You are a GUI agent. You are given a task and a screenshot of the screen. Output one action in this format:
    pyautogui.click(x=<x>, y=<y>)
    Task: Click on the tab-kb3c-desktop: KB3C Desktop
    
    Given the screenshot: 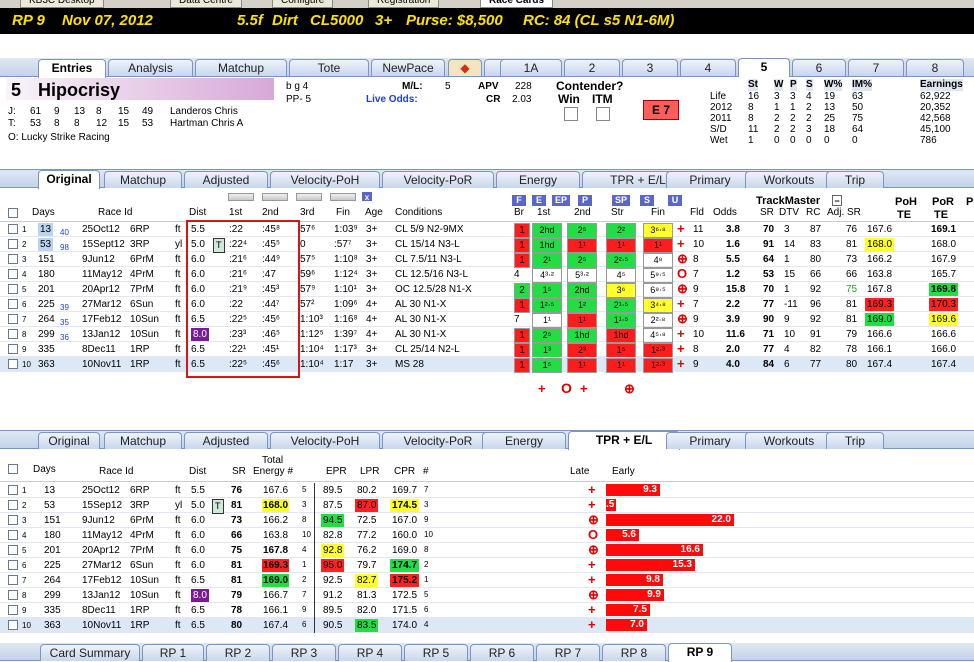 What is the action you would take?
    pyautogui.click(x=62, y=4)
    